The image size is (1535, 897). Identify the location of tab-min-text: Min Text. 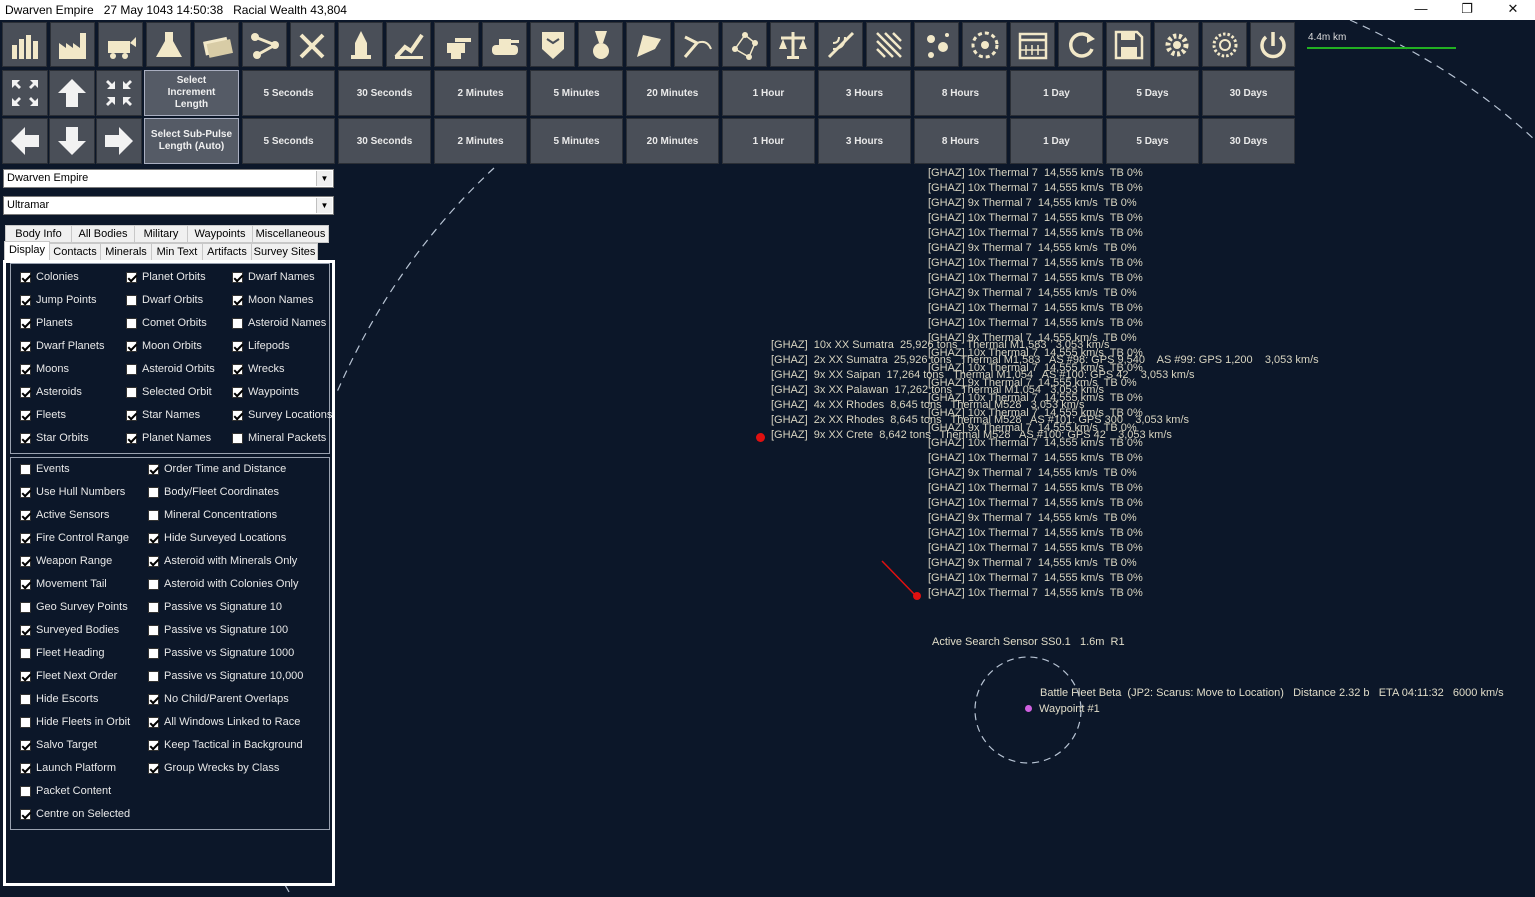
(177, 252).